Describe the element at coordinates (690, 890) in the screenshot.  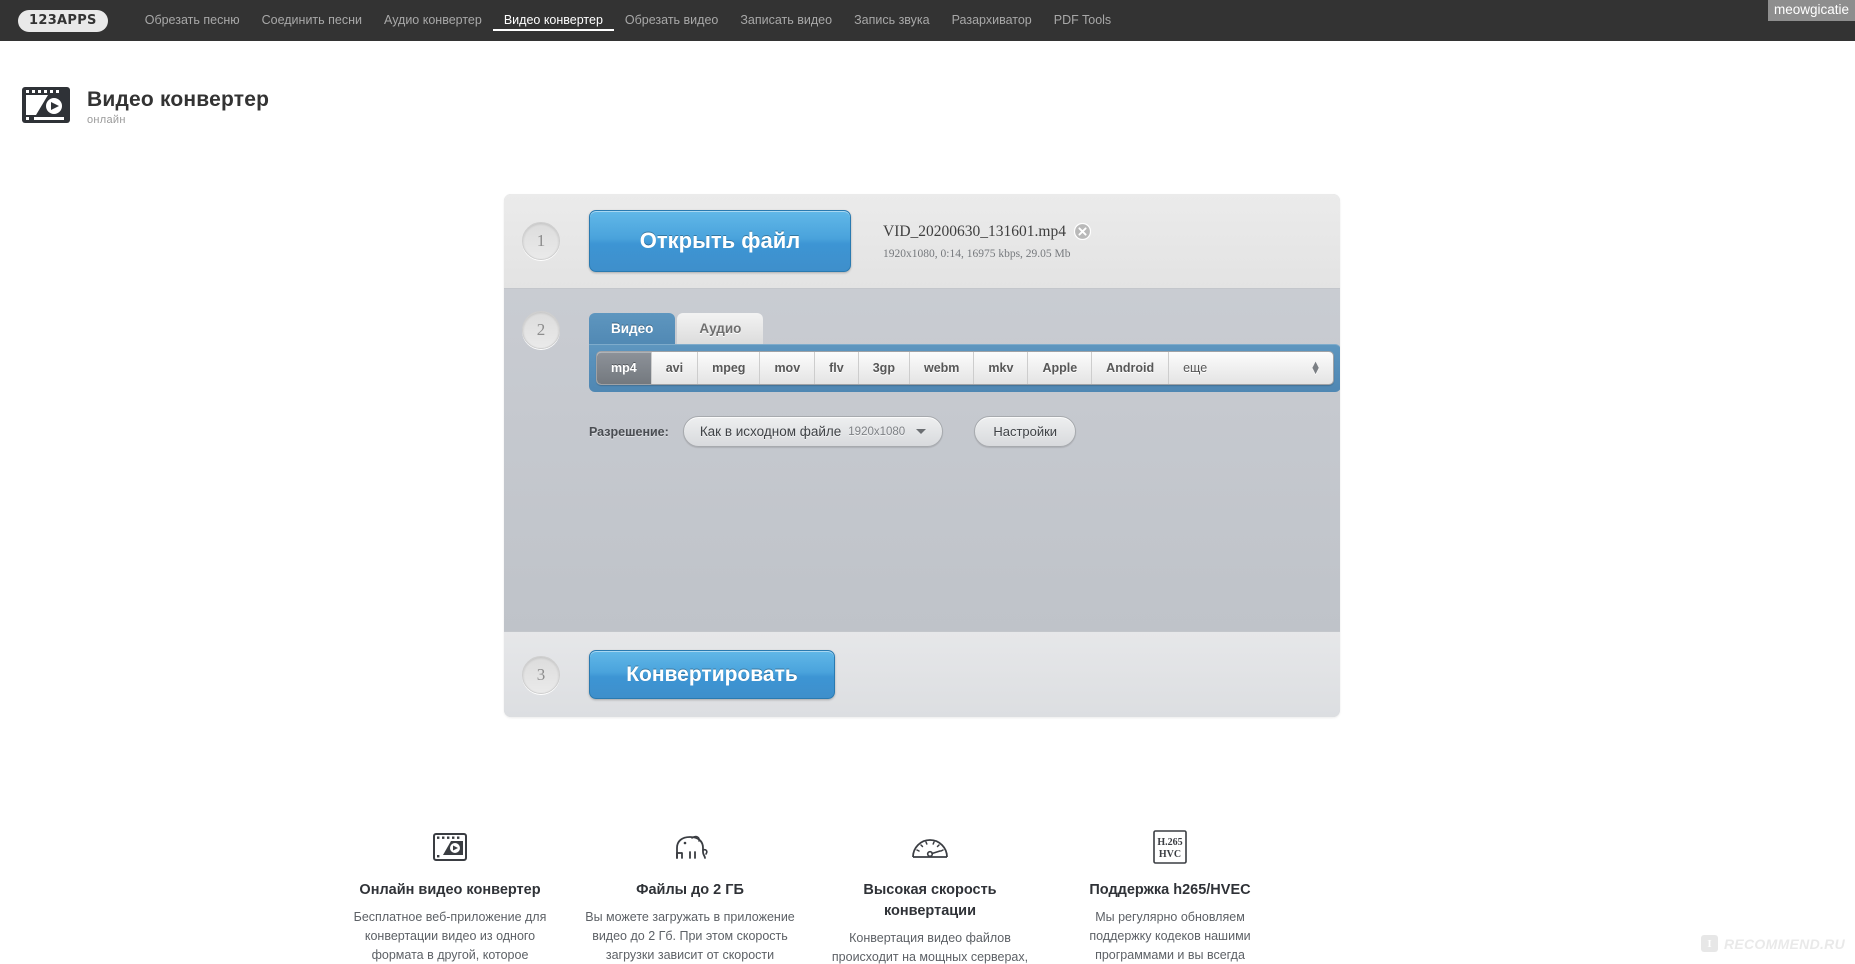
I see `feature-title: Файлы до 2 ГБ` at that location.